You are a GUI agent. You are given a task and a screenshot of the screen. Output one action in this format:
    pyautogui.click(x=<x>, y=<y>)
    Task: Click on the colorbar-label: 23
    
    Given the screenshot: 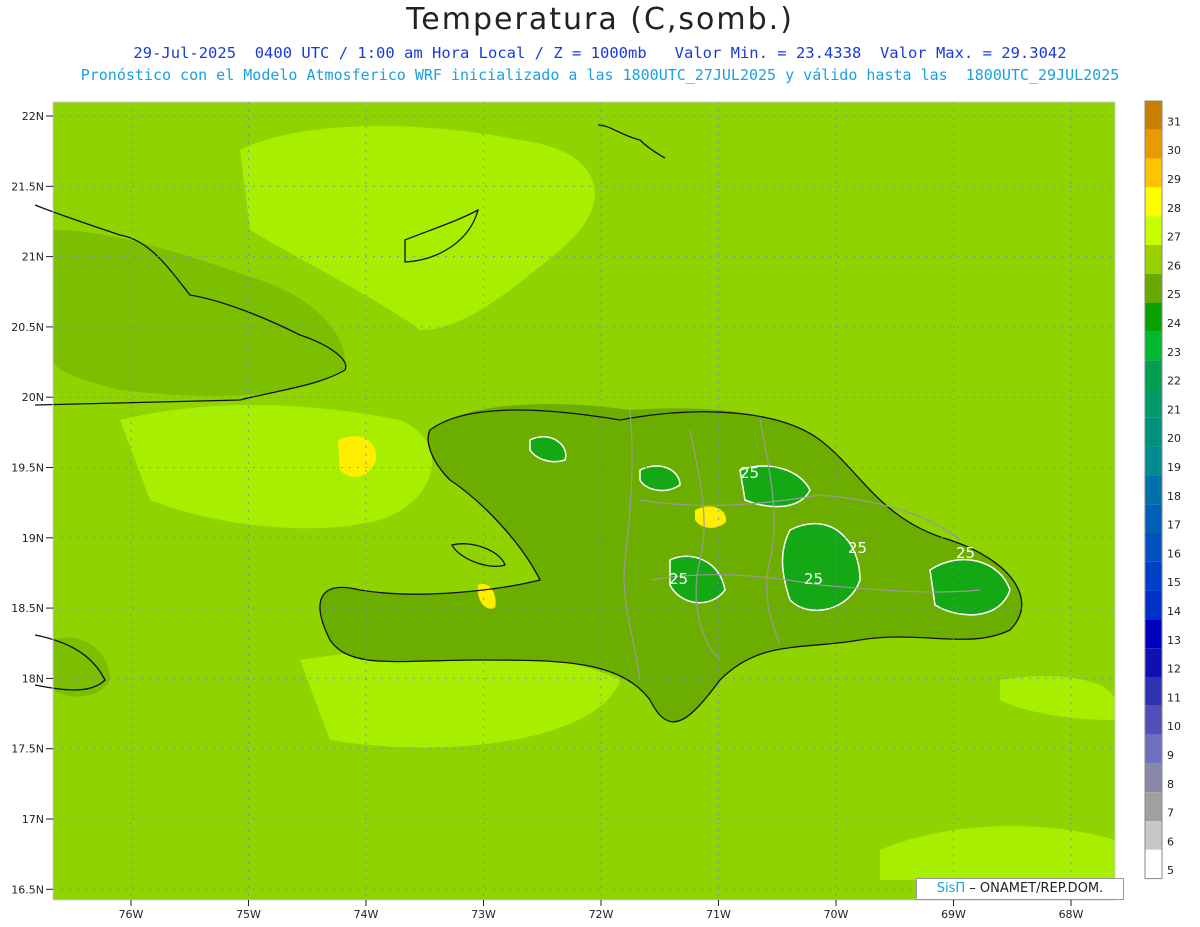 What is the action you would take?
    pyautogui.click(x=1174, y=352)
    